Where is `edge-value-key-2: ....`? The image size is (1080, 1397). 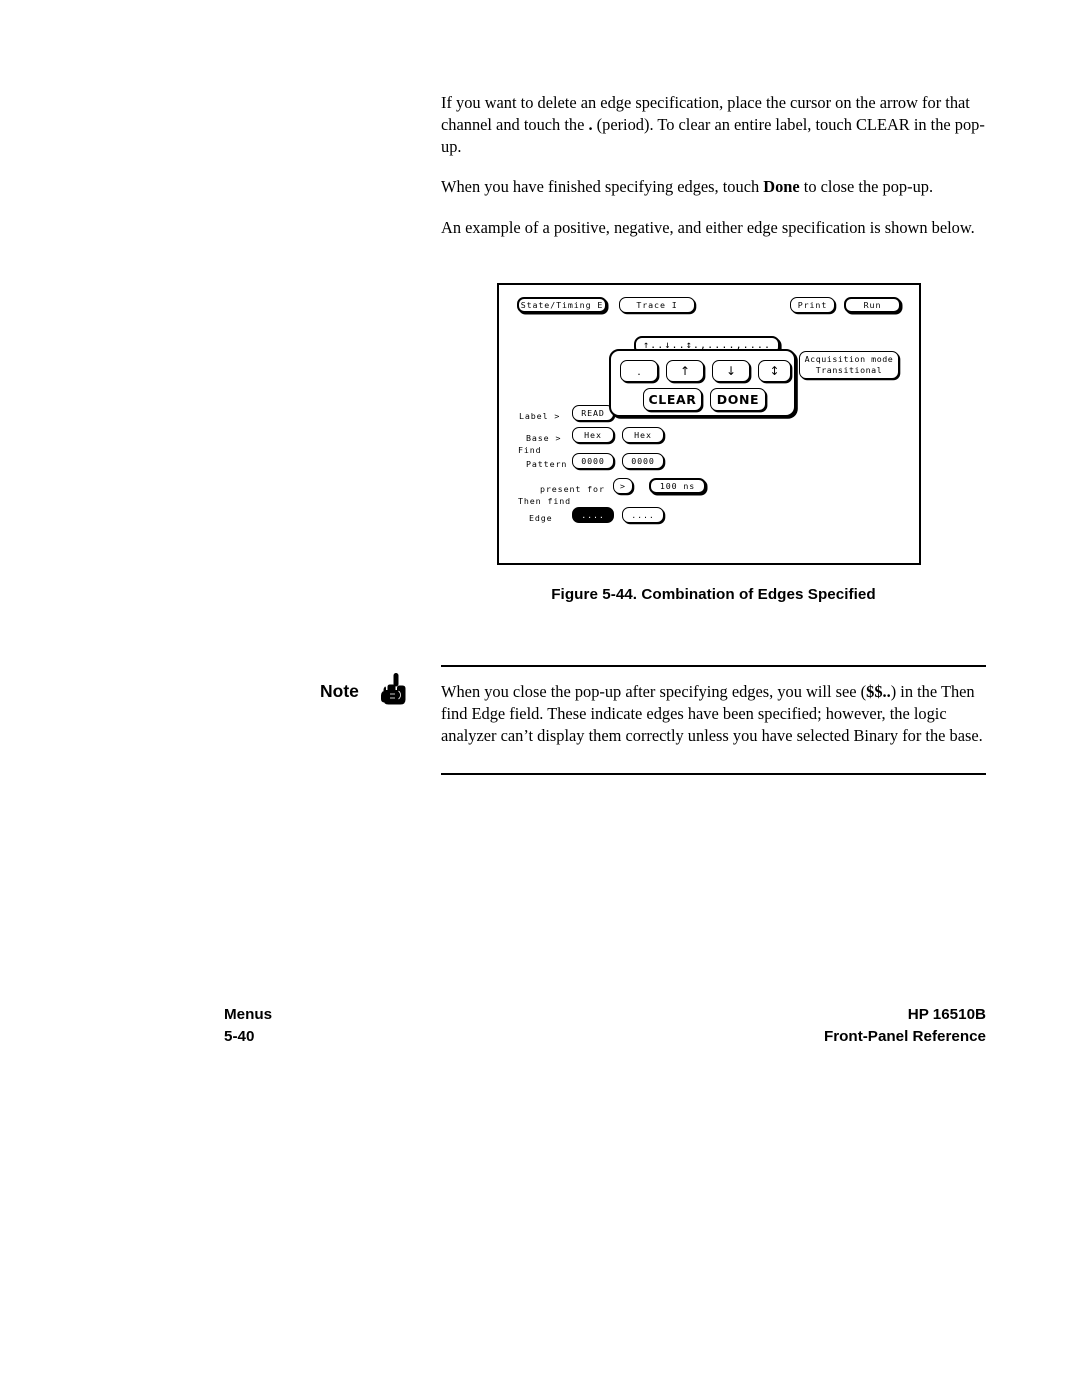 edge-value-key-2: .... is located at coordinates (643, 515).